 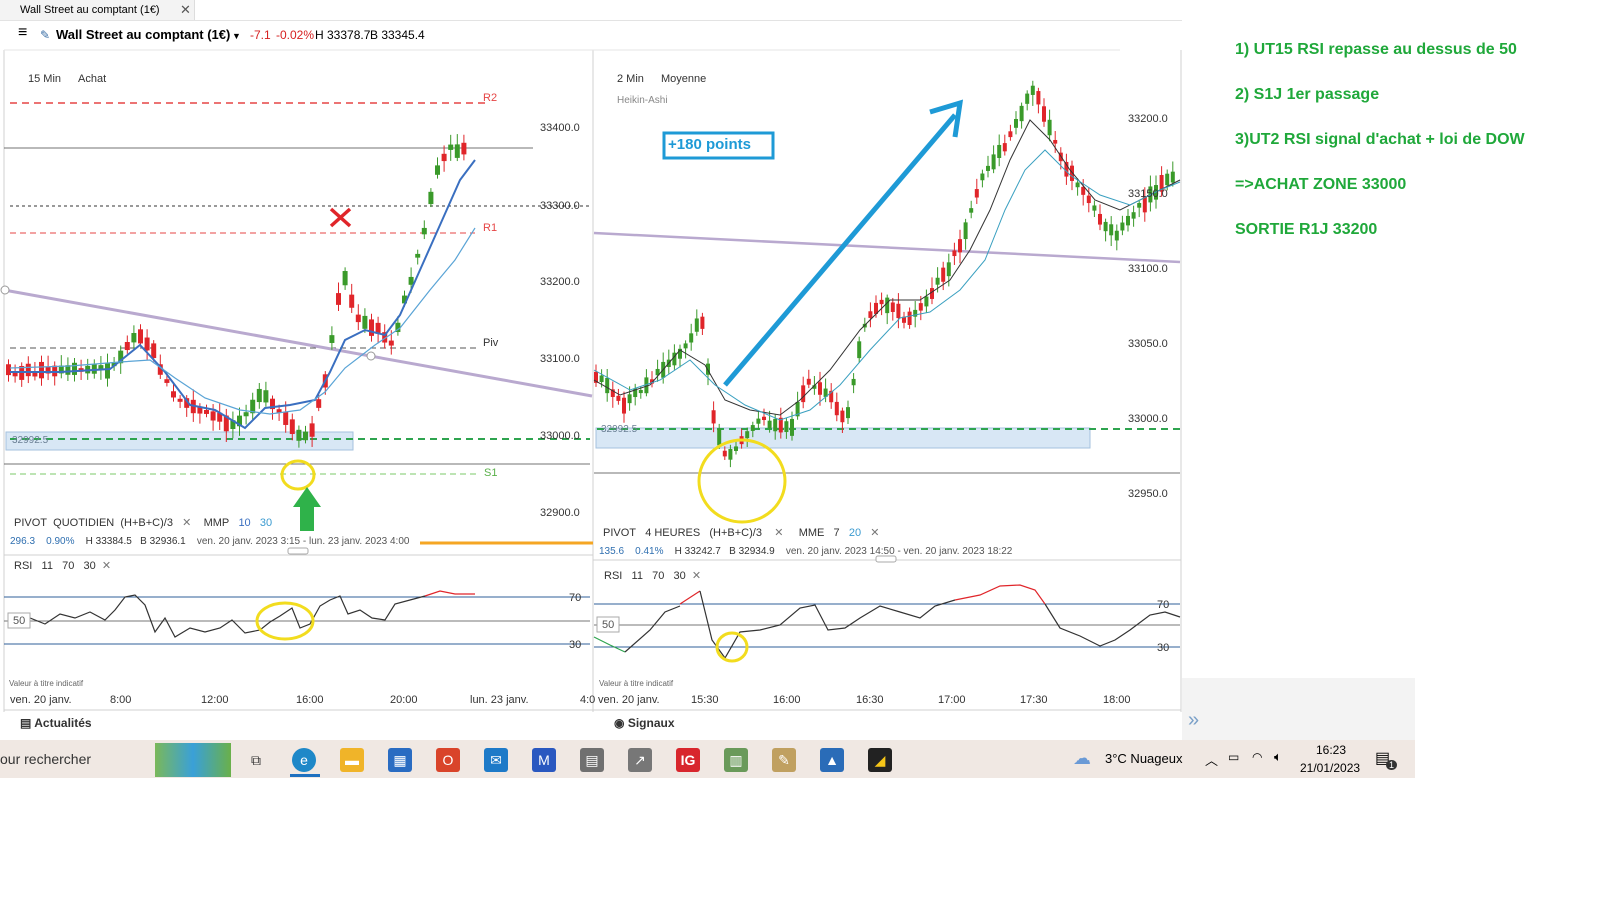 What do you see at coordinates (298, 551) in the screenshot?
I see `scroll-handle` at bounding box center [298, 551].